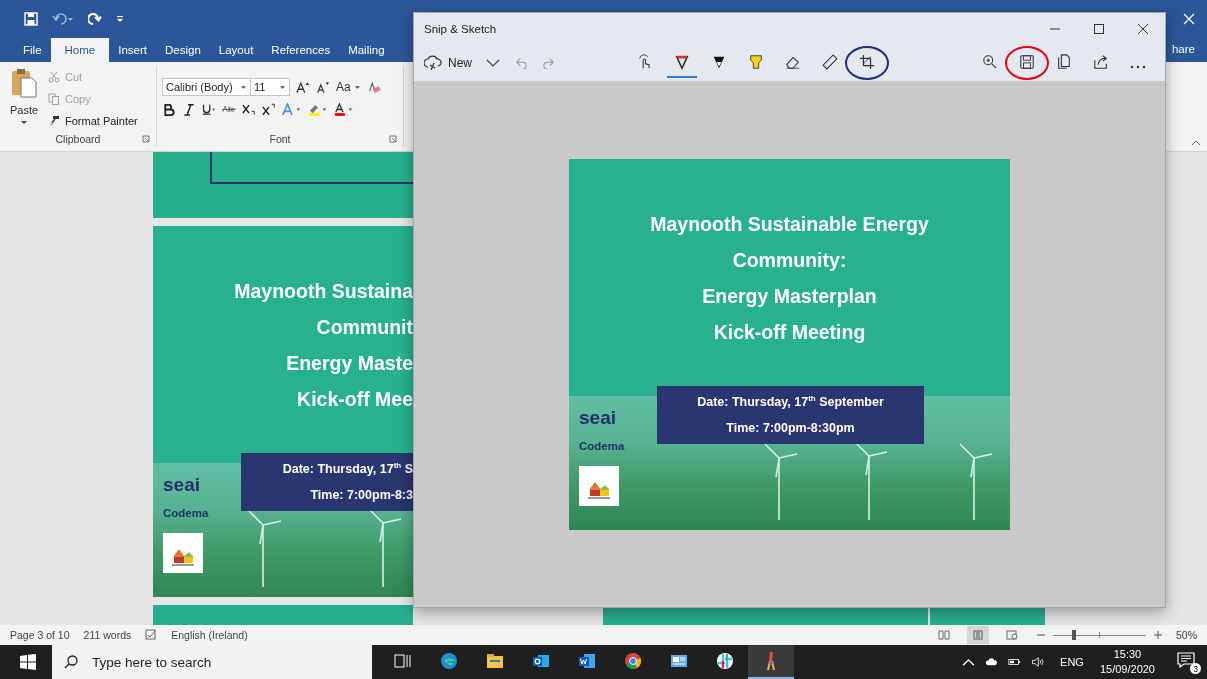 The width and height of the screenshot is (1207, 679). I want to click on book-icon, so click(944, 635).